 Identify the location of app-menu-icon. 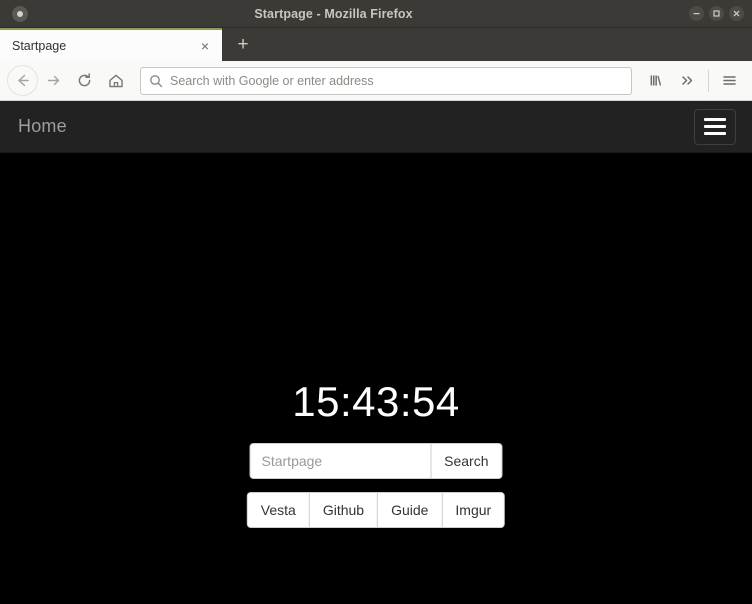
(729, 80).